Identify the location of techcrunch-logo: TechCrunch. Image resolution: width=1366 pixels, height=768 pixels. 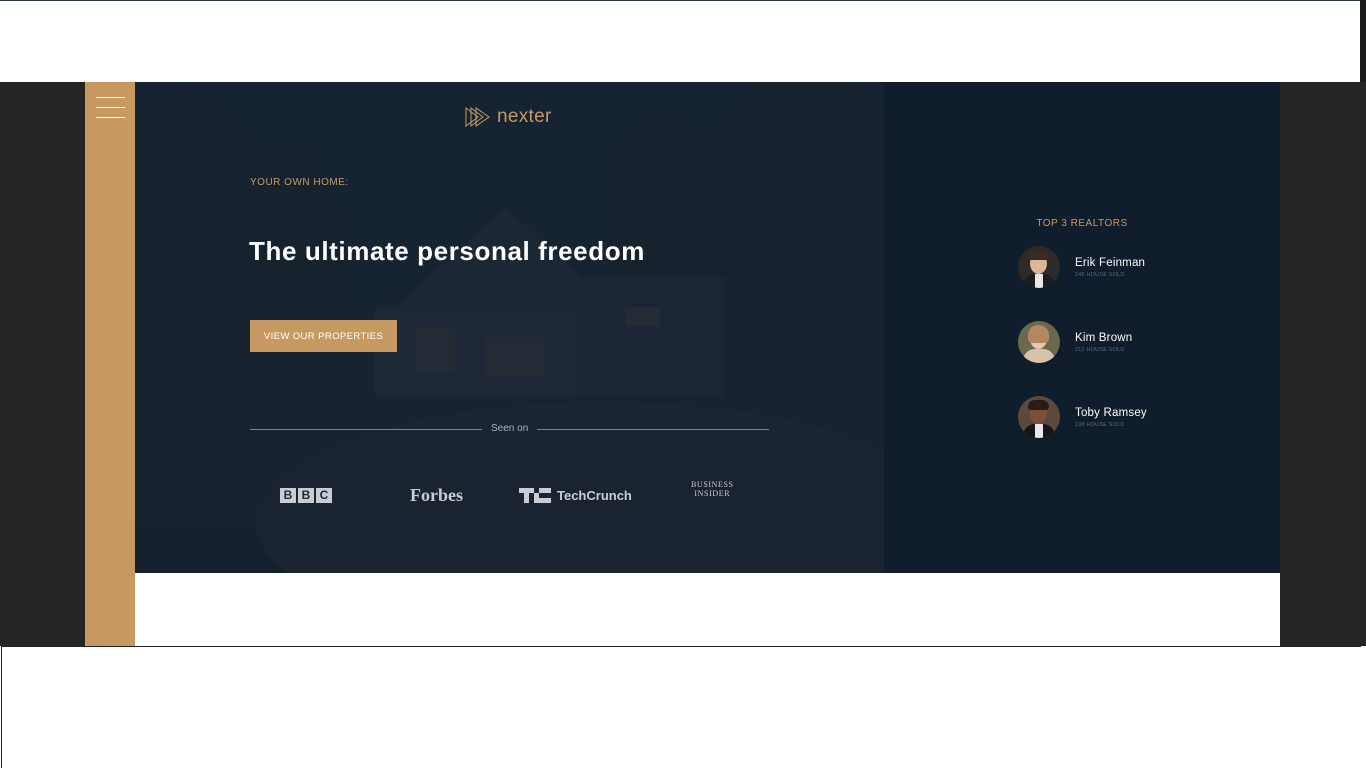
(575, 495).